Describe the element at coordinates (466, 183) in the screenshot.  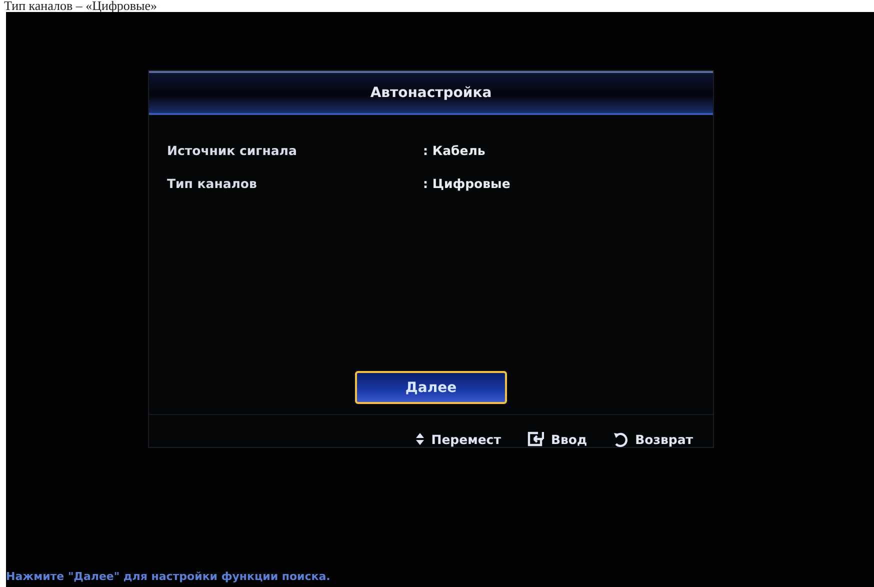
I see `setting-value: : Цифровые` at that location.